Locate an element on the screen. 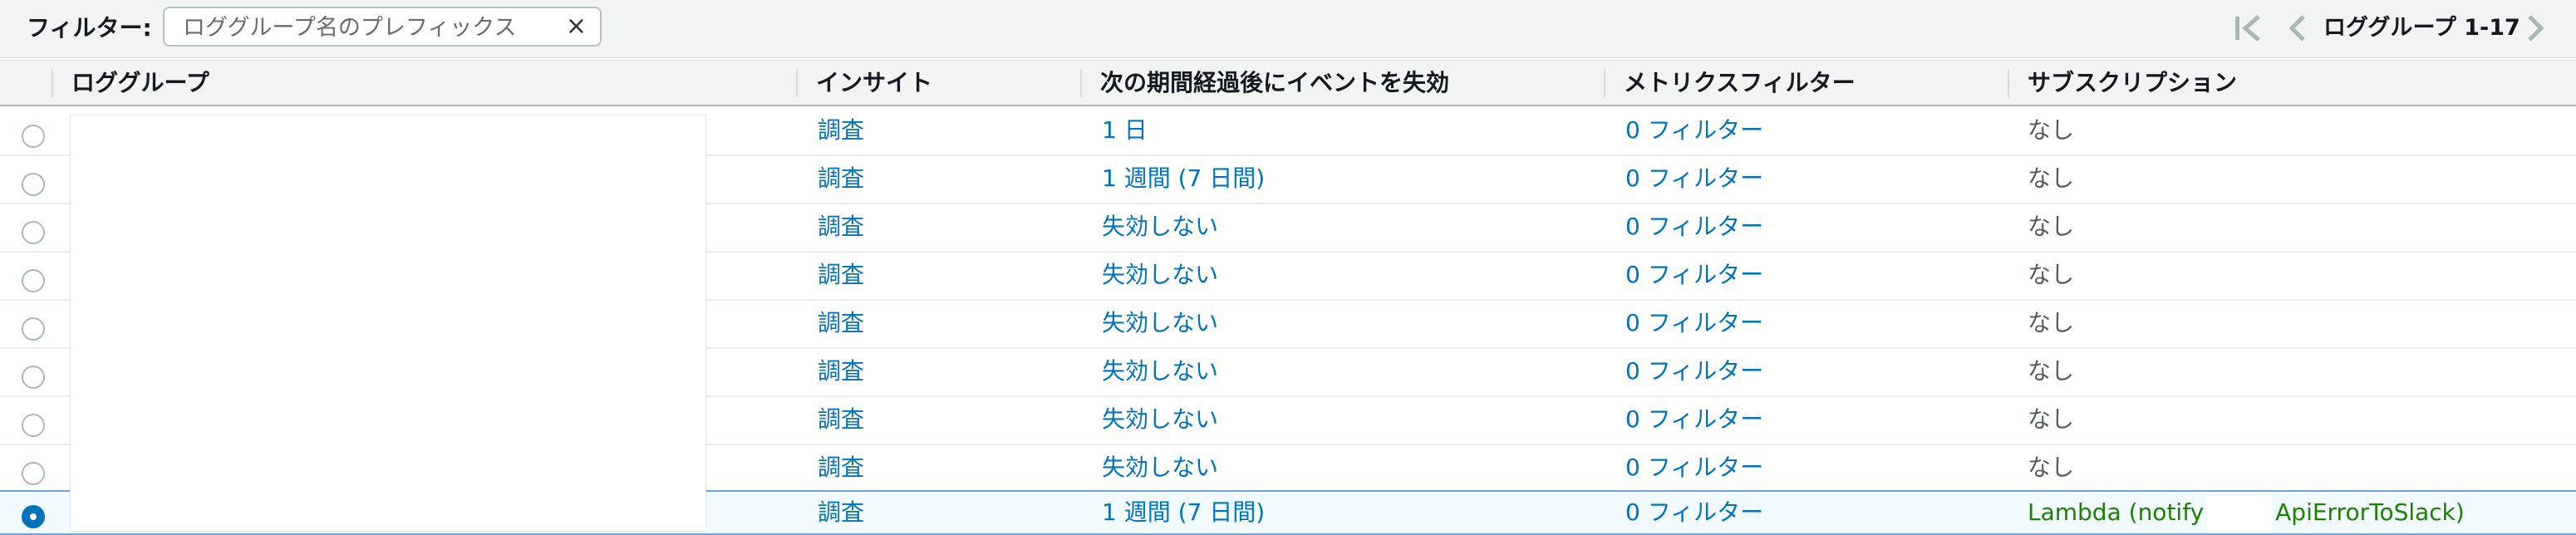  filter-box: × is located at coordinates (383, 27).